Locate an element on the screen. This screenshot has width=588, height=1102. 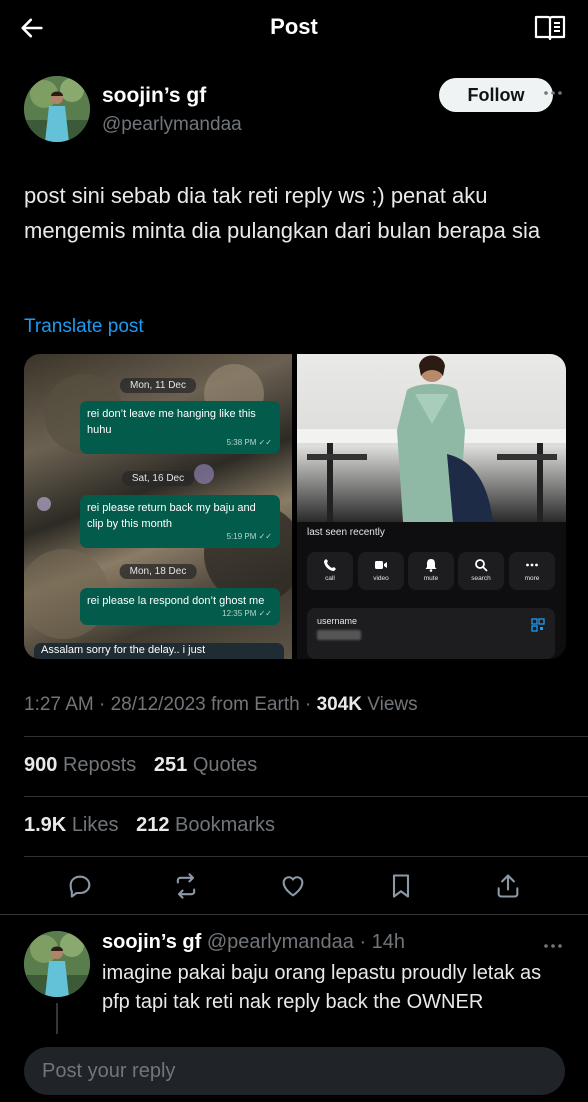
video-action: video is located at coordinates (381, 571).